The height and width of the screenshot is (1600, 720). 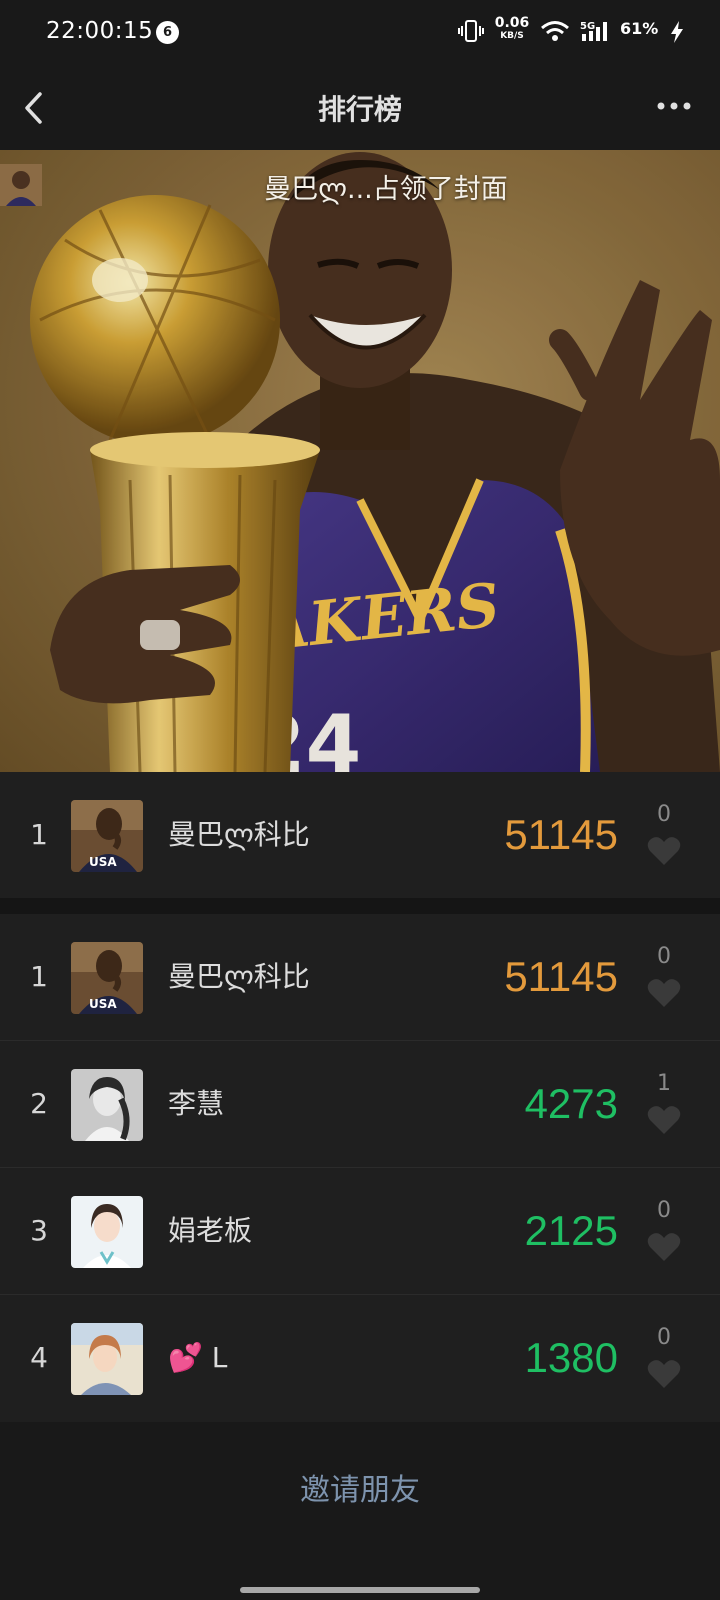 I want to click on user-name: 娟老板, so click(x=210, y=1230).